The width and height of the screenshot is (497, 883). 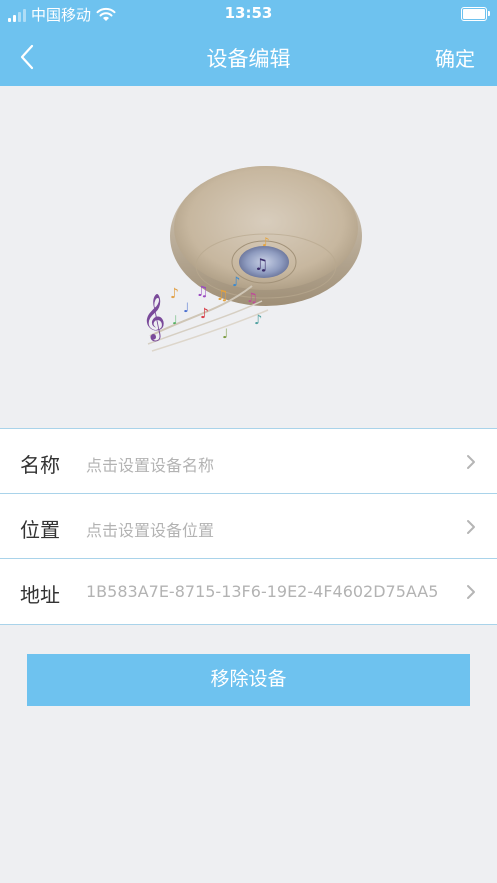 What do you see at coordinates (252, 259) in the screenshot?
I see `ceiling-speaker-lamp-image: ♫ 𝄞 ♪ ♩ ♫ ♪ ♫ ♩ ♪ ♫ ♪ ♩ ♪` at bounding box center [252, 259].